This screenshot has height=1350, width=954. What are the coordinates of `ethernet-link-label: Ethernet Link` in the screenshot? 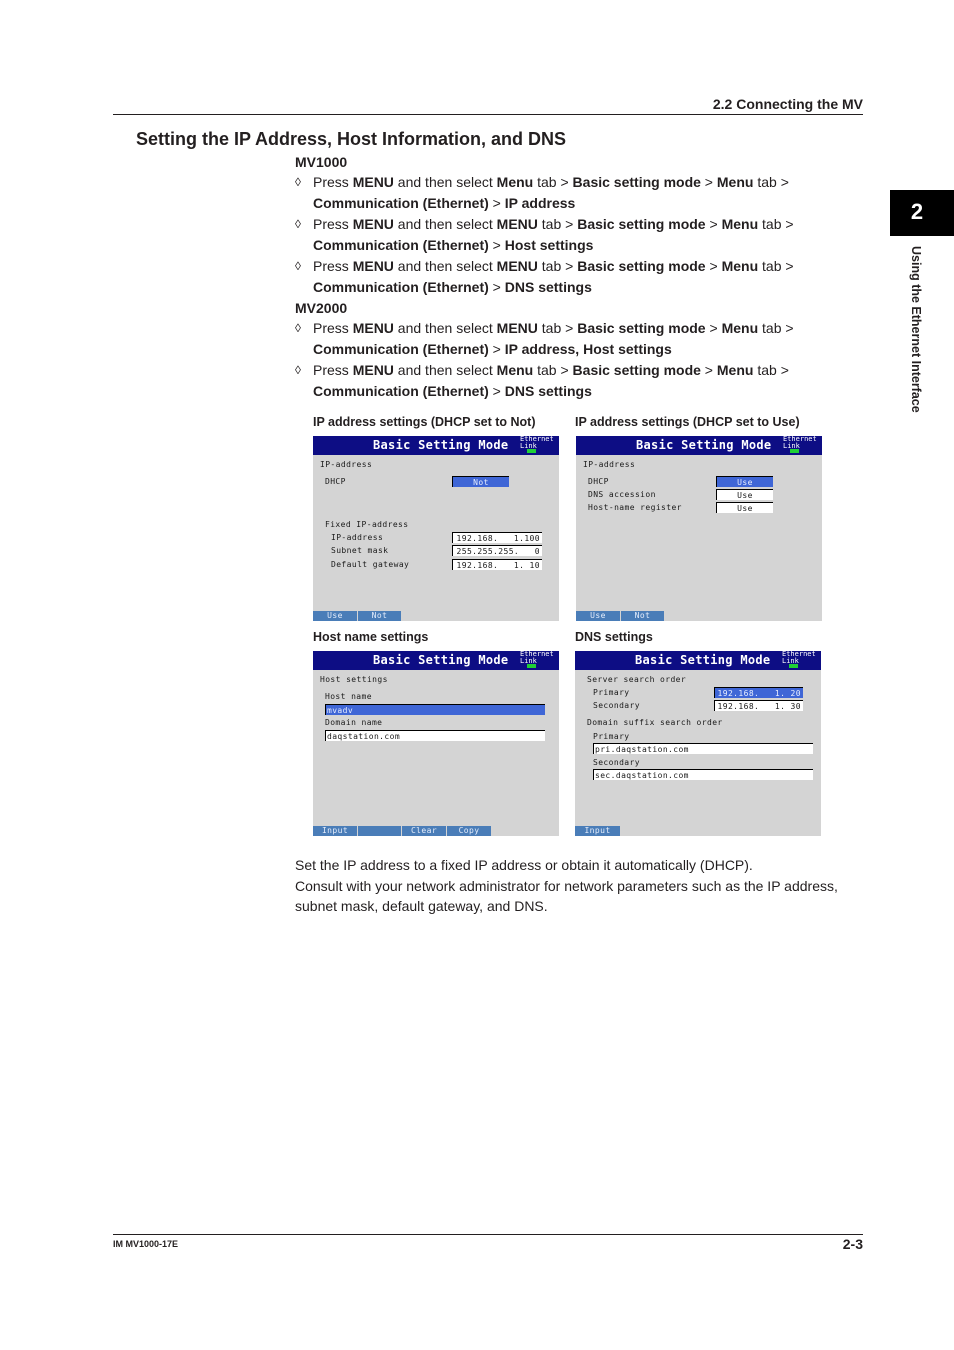 It's located at (537, 443).